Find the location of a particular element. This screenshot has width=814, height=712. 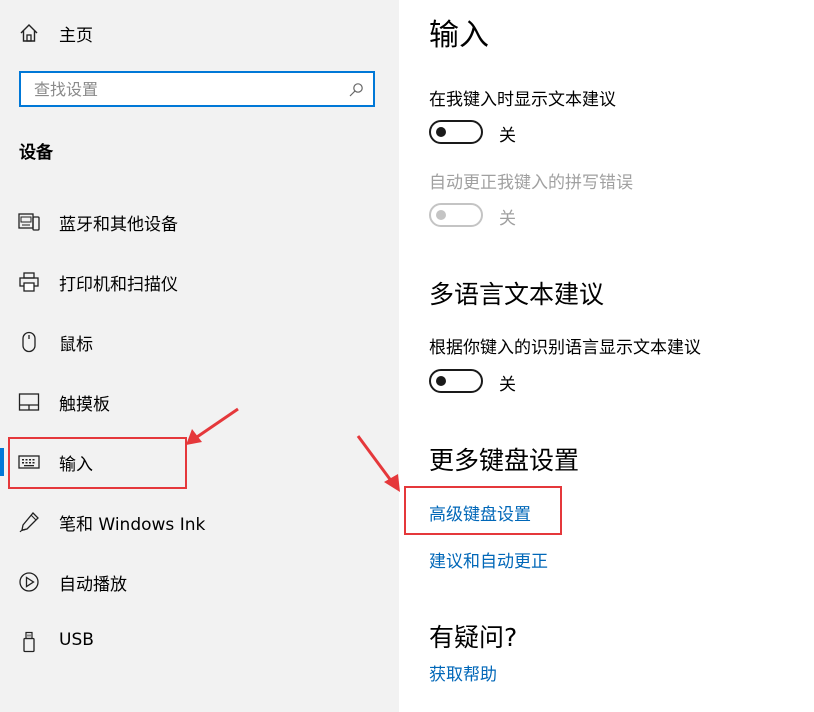

sidebar-item-label: USB is located at coordinates (76, 640).